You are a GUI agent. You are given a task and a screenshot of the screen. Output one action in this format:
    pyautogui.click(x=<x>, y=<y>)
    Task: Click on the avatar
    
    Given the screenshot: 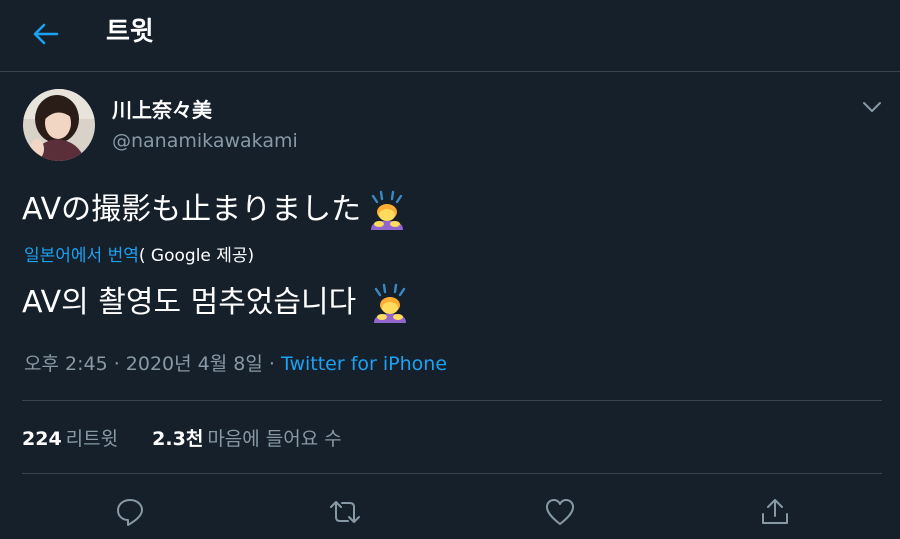 What is the action you would take?
    pyautogui.click(x=59, y=125)
    